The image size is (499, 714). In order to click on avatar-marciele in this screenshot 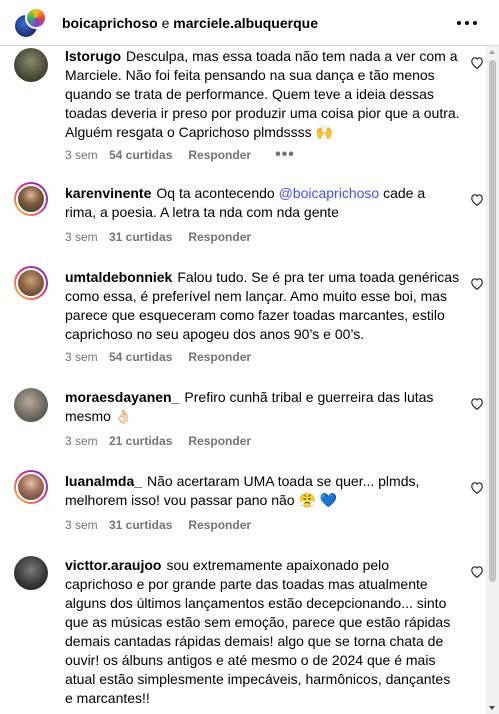, I will do `click(36, 18)`.